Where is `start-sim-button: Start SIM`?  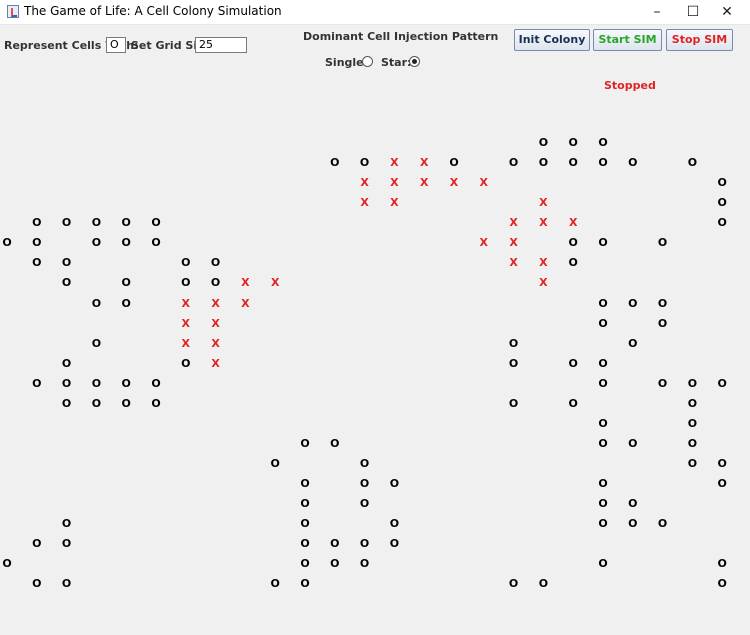
start-sim-button: Start SIM is located at coordinates (627, 40).